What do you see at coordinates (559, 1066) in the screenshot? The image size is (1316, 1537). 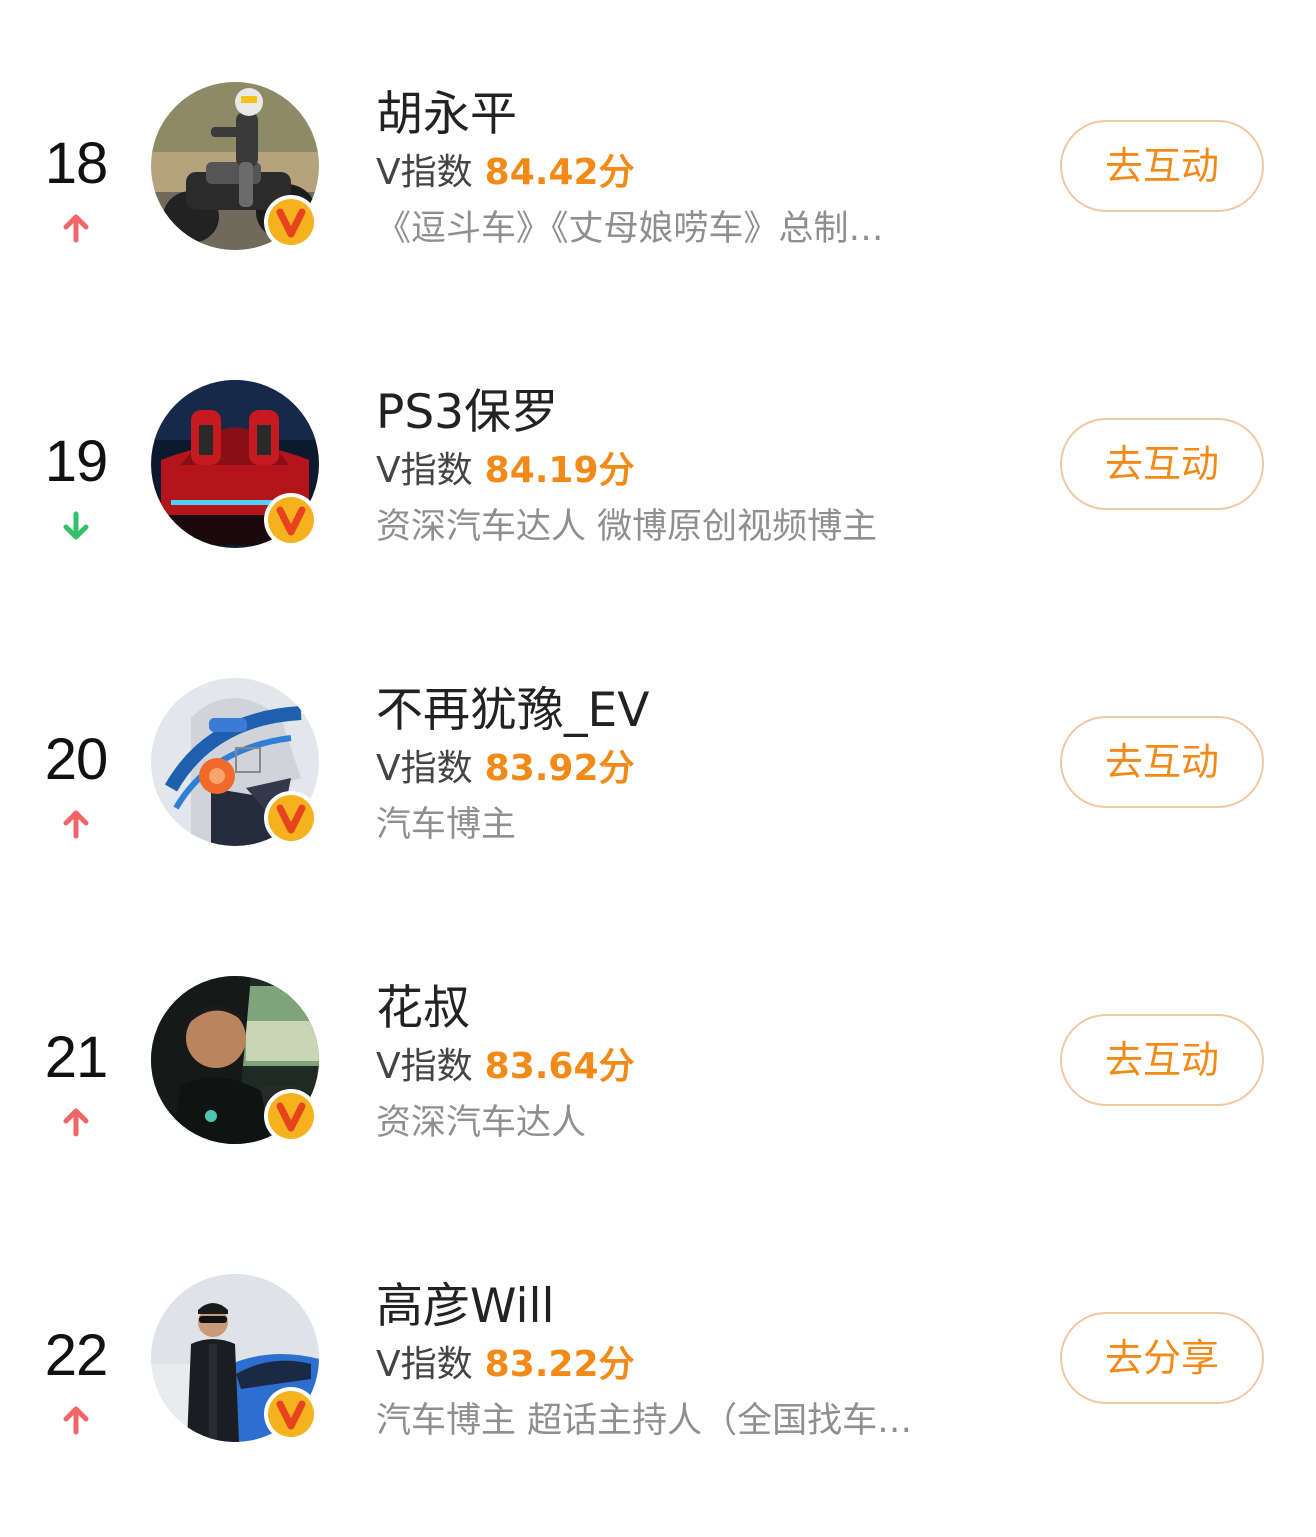 I see `score-value: 83.64分` at bounding box center [559, 1066].